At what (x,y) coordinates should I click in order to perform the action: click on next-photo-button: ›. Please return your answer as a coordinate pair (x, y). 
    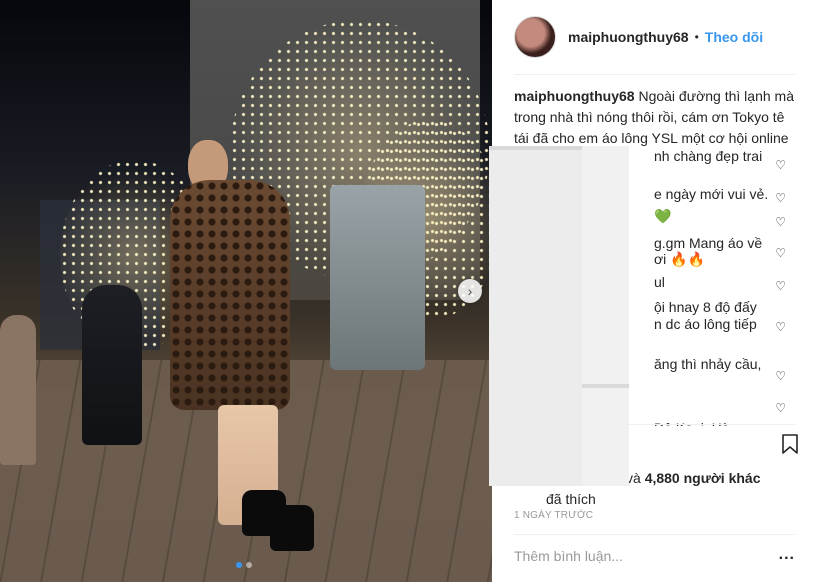
    Looking at the image, I should click on (470, 291).